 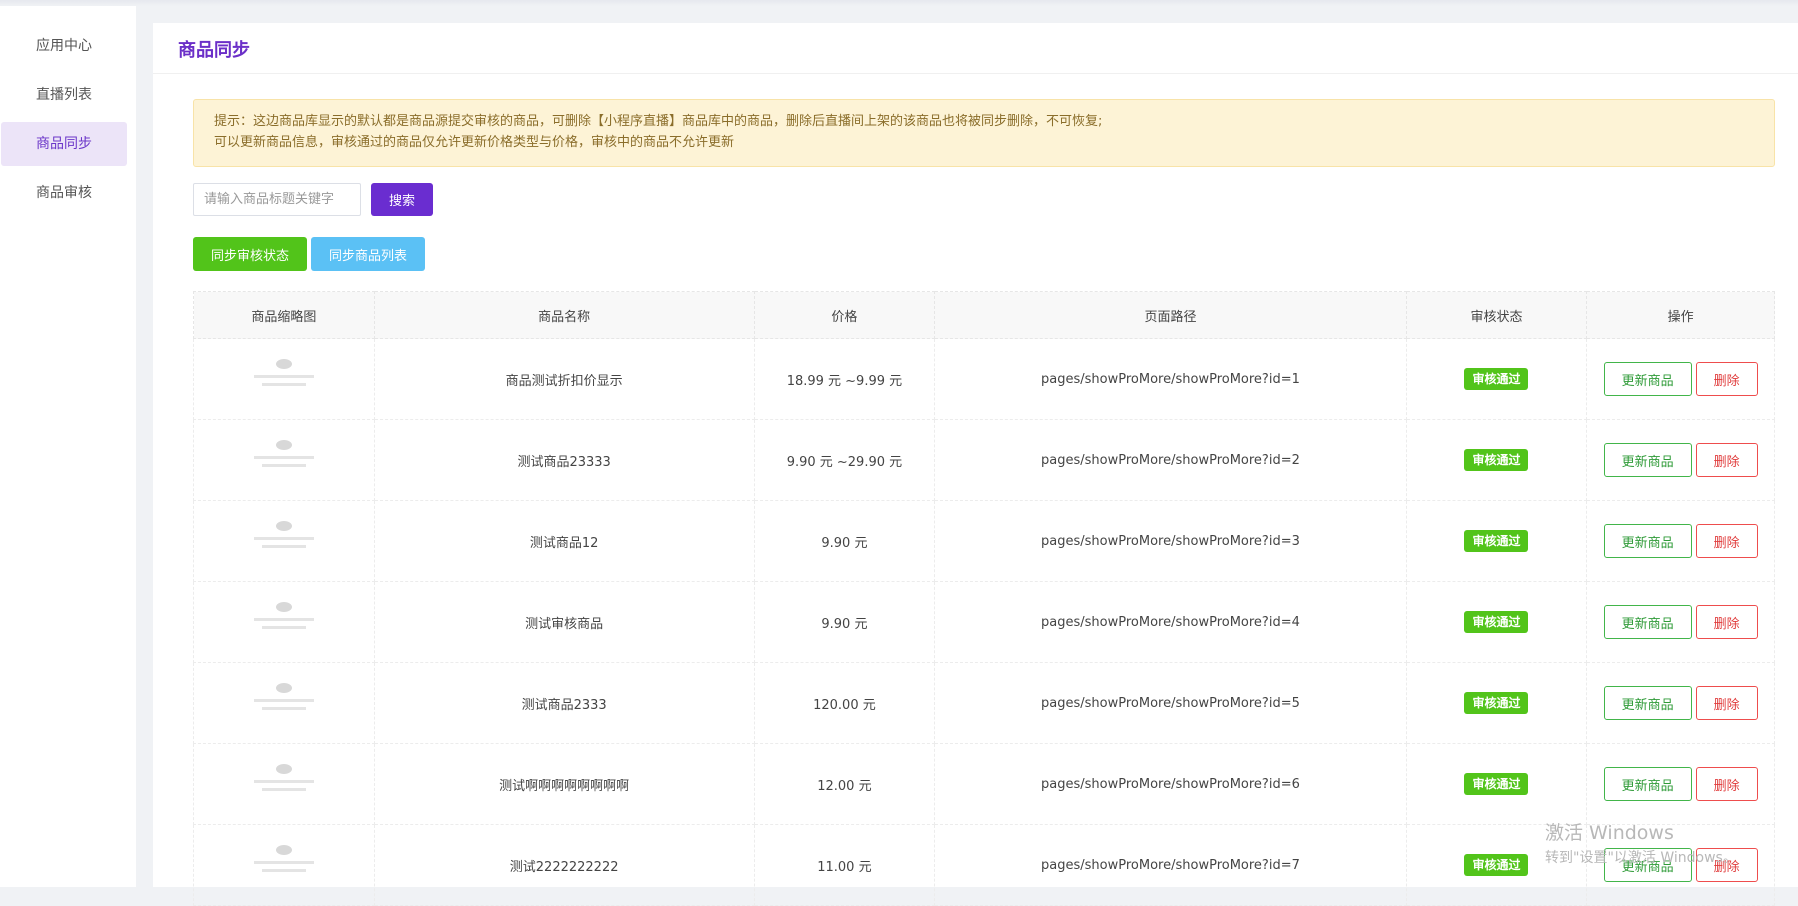 What do you see at coordinates (64, 46) in the screenshot?
I see `sidebar-item-app-center: 应用中心` at bounding box center [64, 46].